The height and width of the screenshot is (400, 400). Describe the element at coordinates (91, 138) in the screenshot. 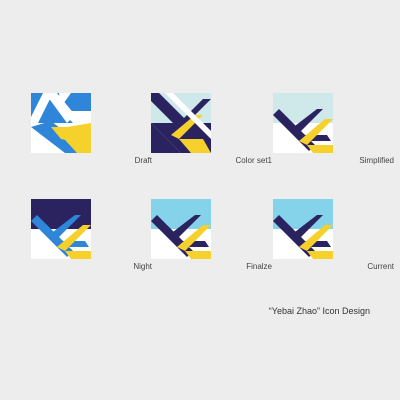

I see `variant-draft: Draft` at that location.